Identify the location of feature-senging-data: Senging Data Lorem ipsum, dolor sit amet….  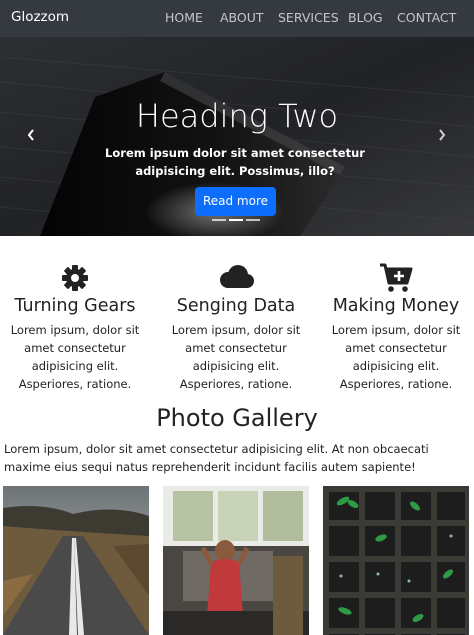
(236, 327).